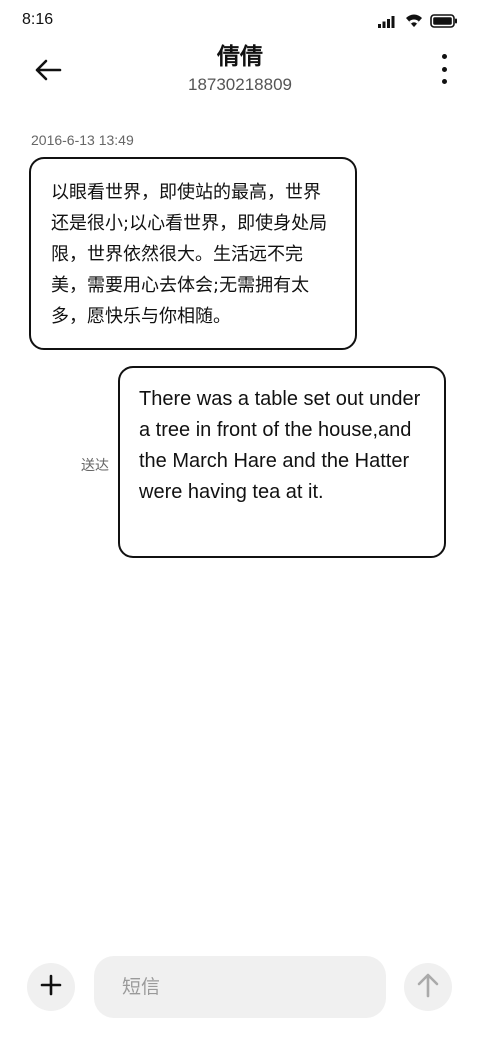 The image size is (480, 1040). Describe the element at coordinates (82, 140) in the screenshot. I see `message-timestamp: 2016-6-13 13:49` at that location.